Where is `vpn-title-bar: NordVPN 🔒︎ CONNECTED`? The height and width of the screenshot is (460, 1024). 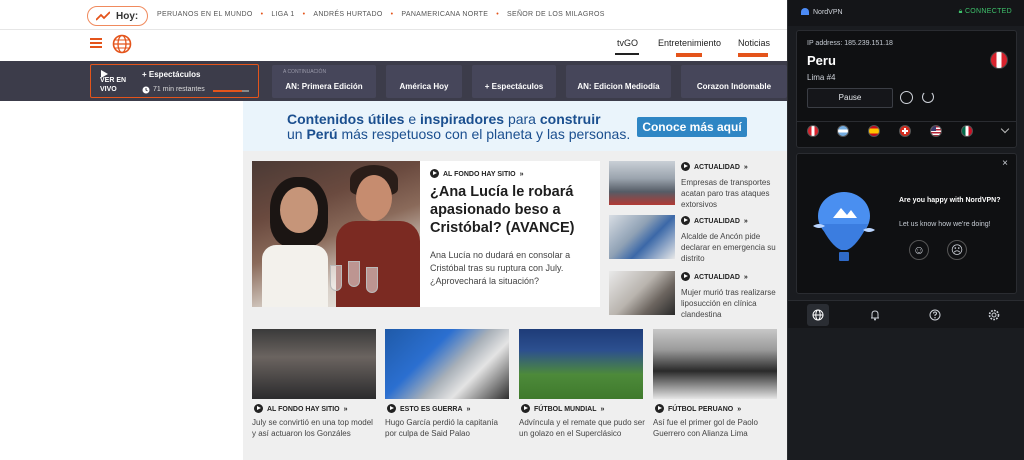
vpn-title-bar: NordVPN 🔒︎ CONNECTED is located at coordinates (906, 13).